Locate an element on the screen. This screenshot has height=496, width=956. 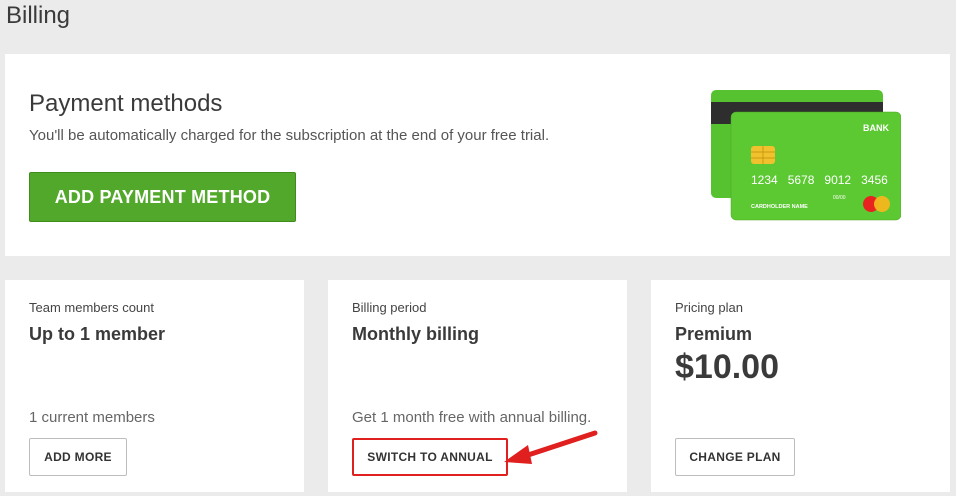
team-members-label: Team members count is located at coordinates (91, 307).